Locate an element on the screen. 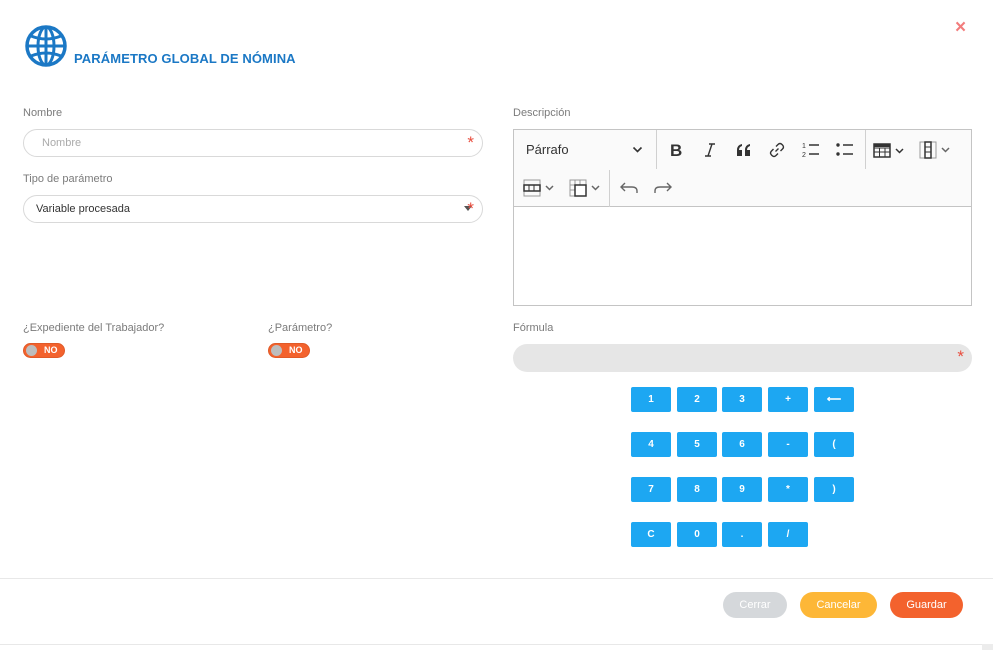 This screenshot has height=650, width=993. descripcion-label: Descripción is located at coordinates (542, 113).